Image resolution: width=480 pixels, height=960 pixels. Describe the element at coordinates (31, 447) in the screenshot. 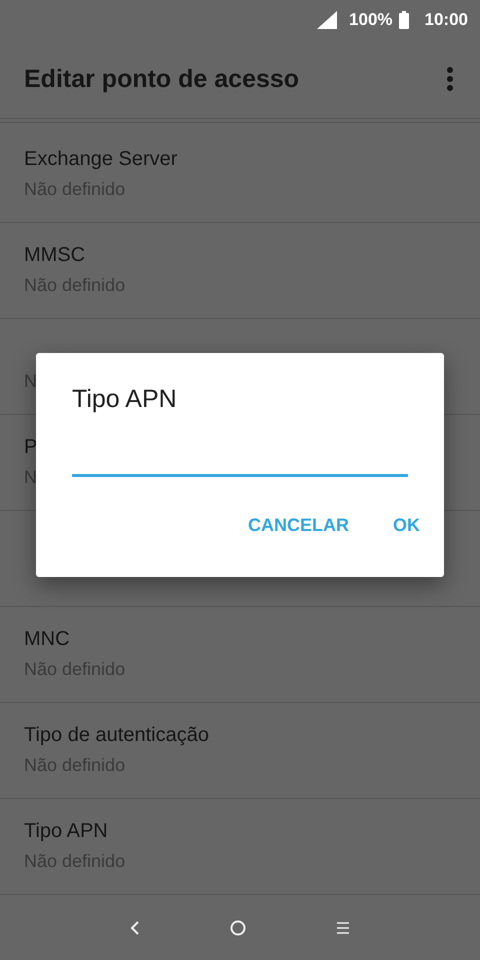

I see `setting-title: P` at that location.